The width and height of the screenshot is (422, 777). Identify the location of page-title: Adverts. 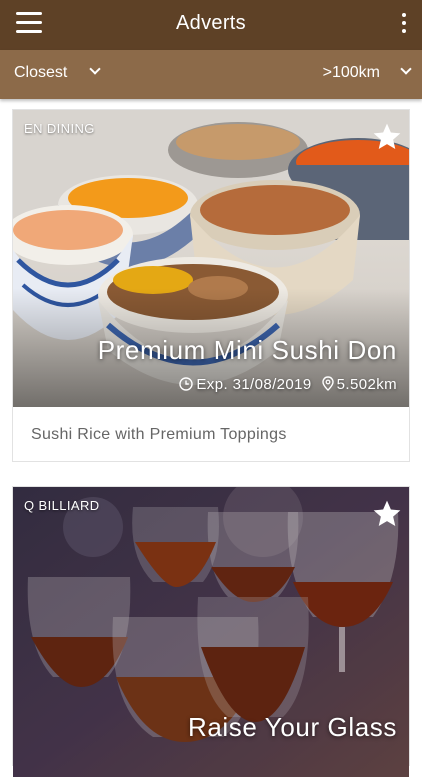
(211, 23).